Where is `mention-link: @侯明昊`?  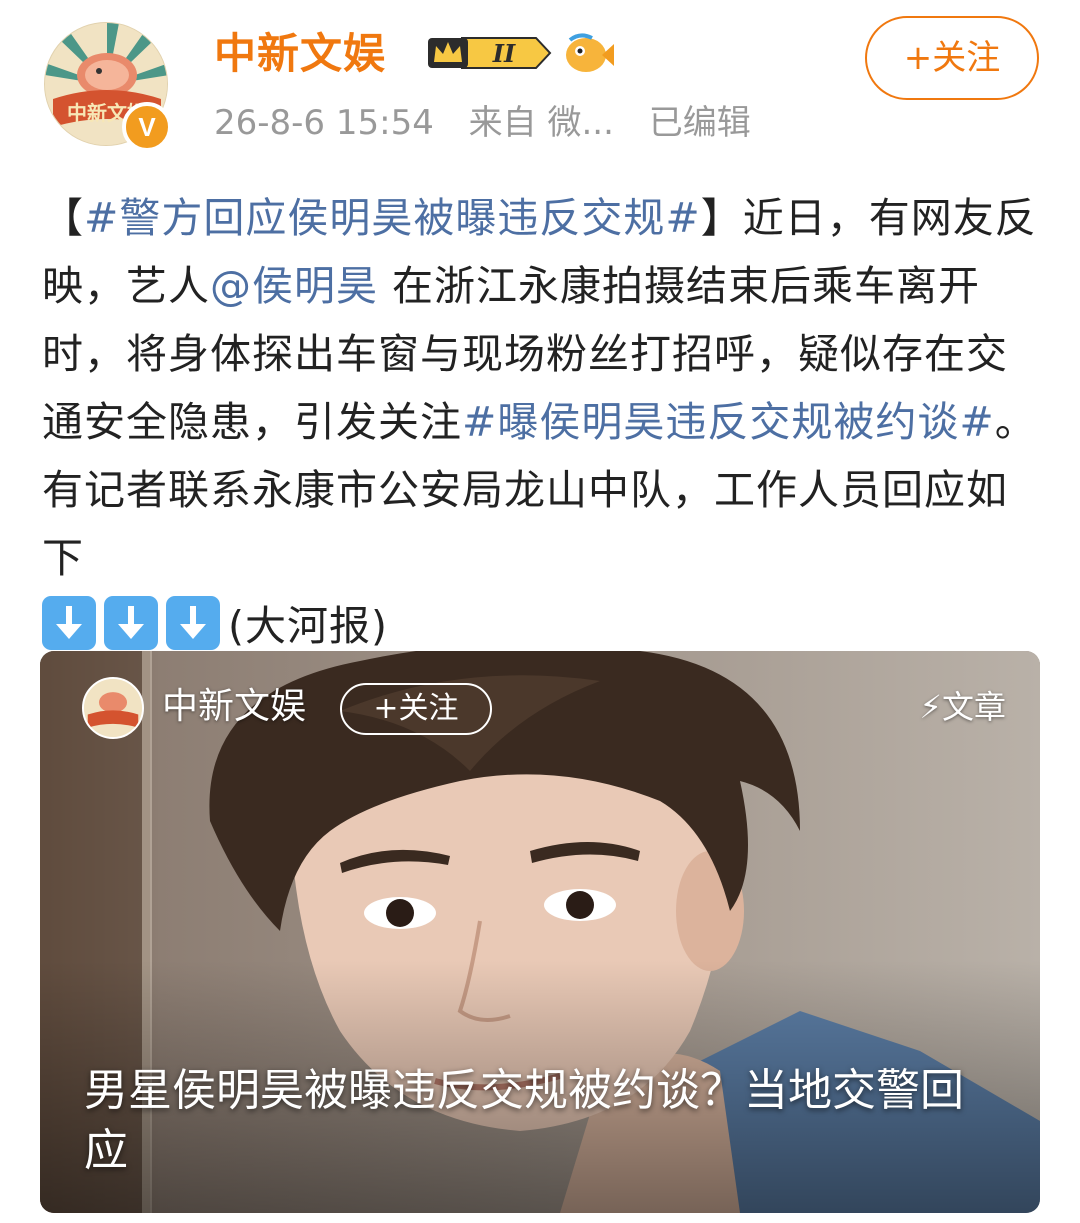 mention-link: @侯明昊 is located at coordinates (294, 286).